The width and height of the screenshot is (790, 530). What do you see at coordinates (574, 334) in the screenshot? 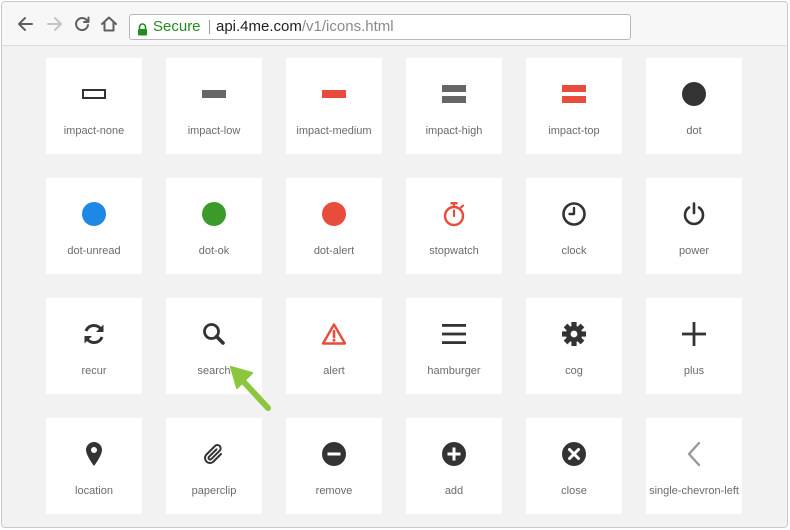
I see `cog-icon` at bounding box center [574, 334].